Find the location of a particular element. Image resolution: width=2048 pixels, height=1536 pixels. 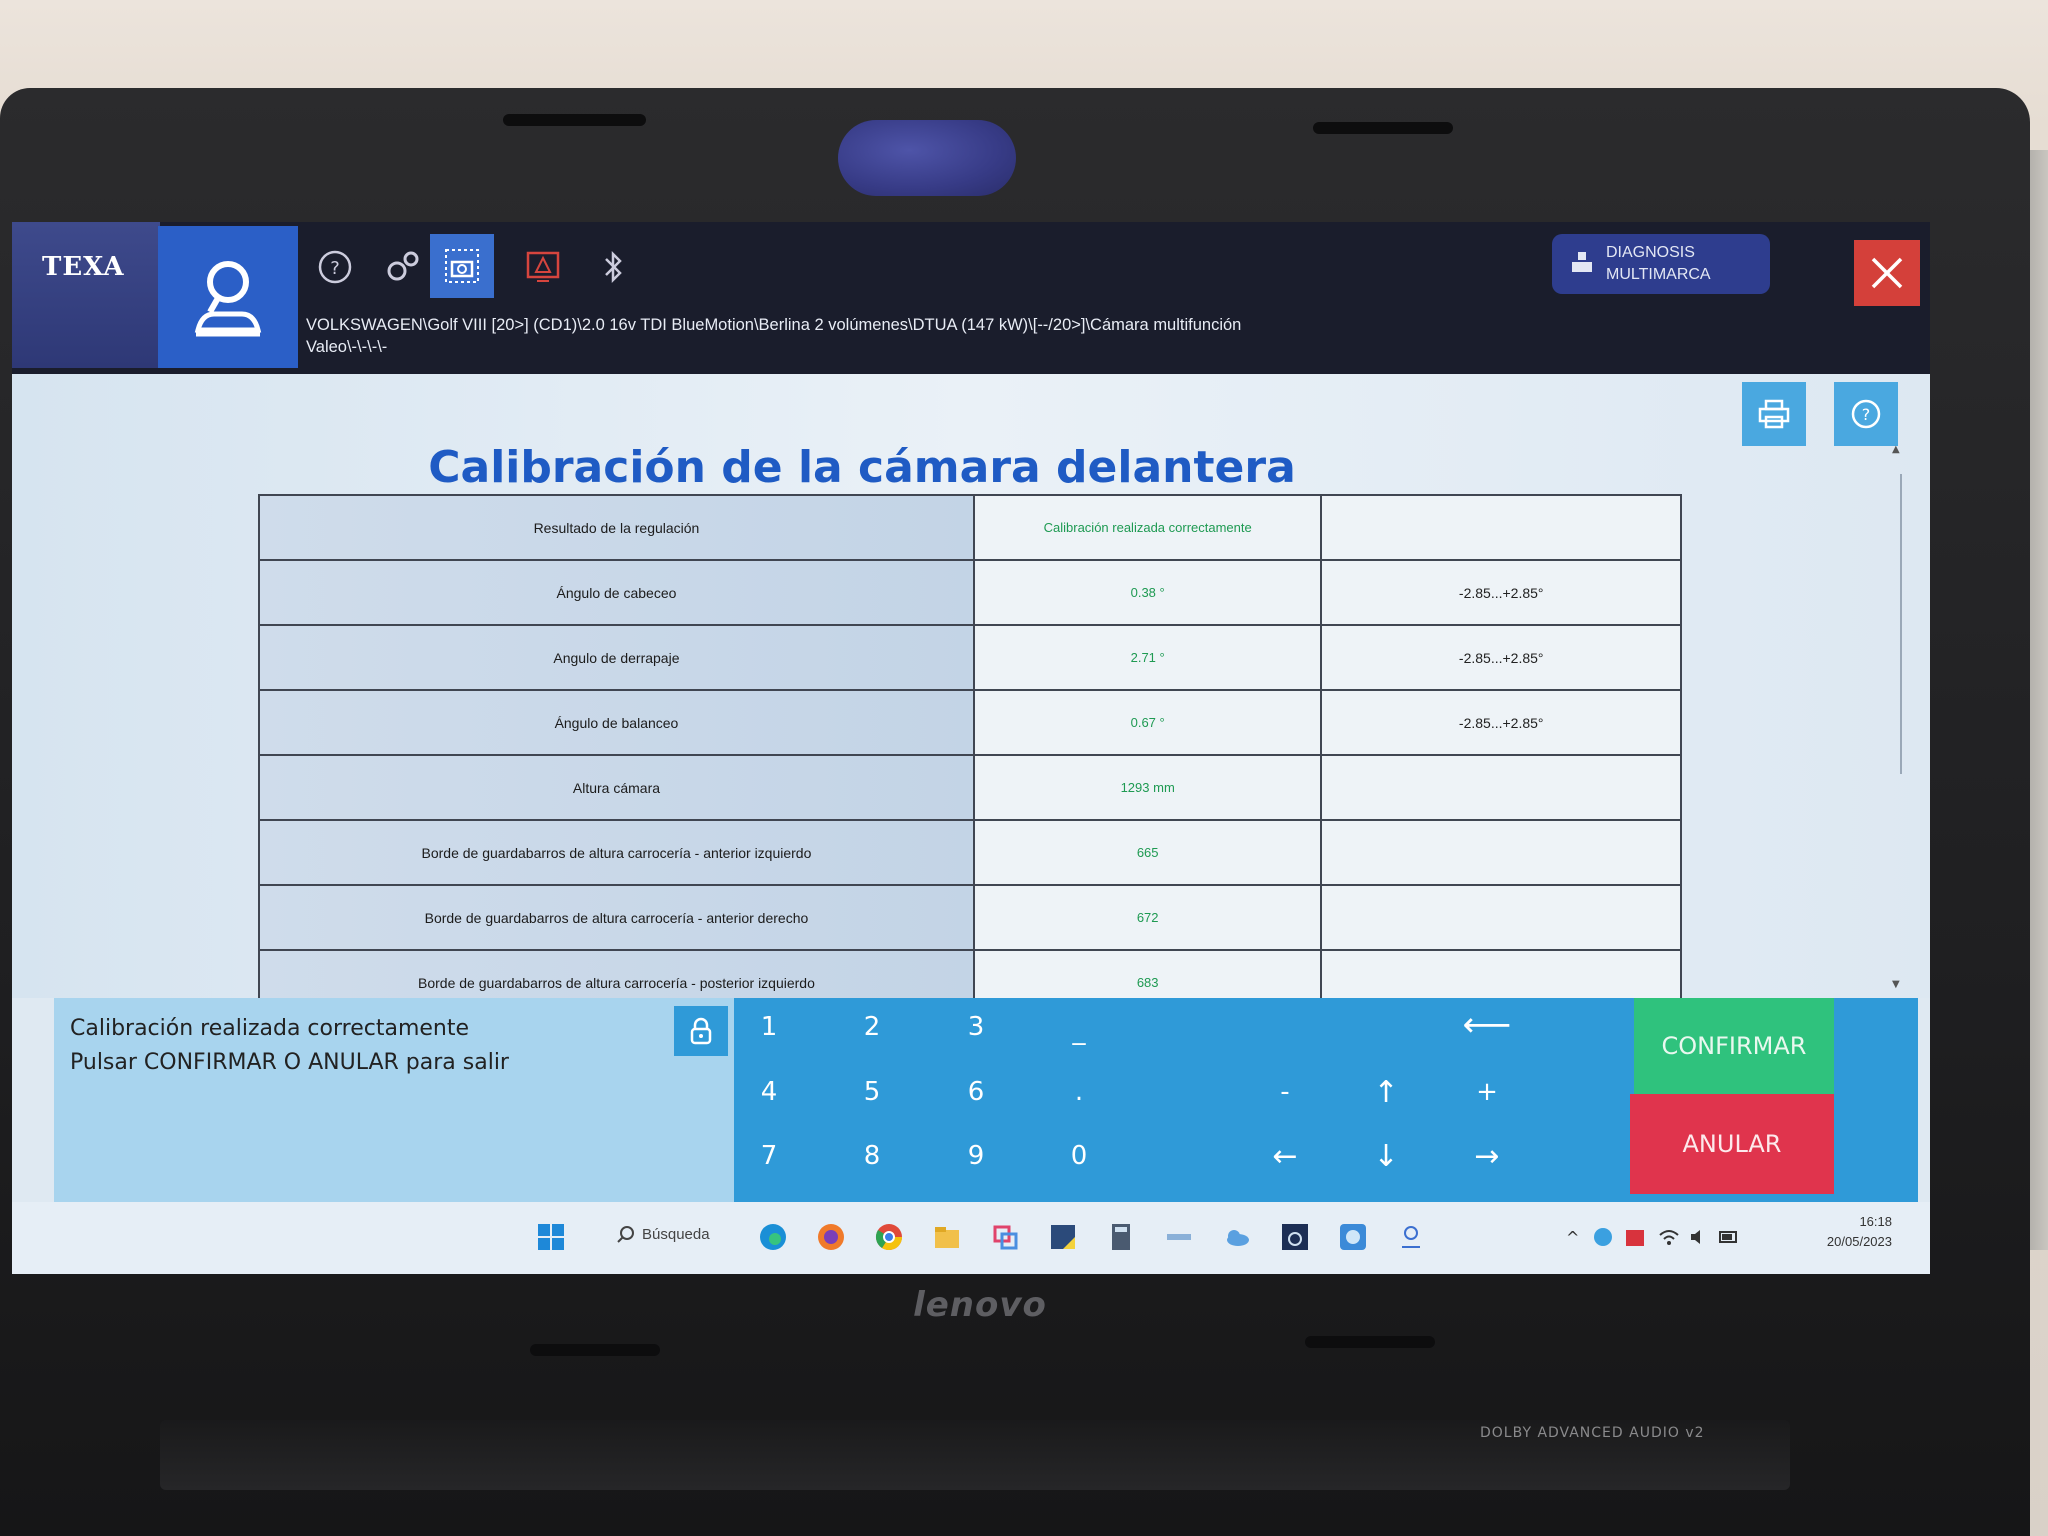

breadcrumb-line: Valeo\-\-\-\- is located at coordinates (347, 347).